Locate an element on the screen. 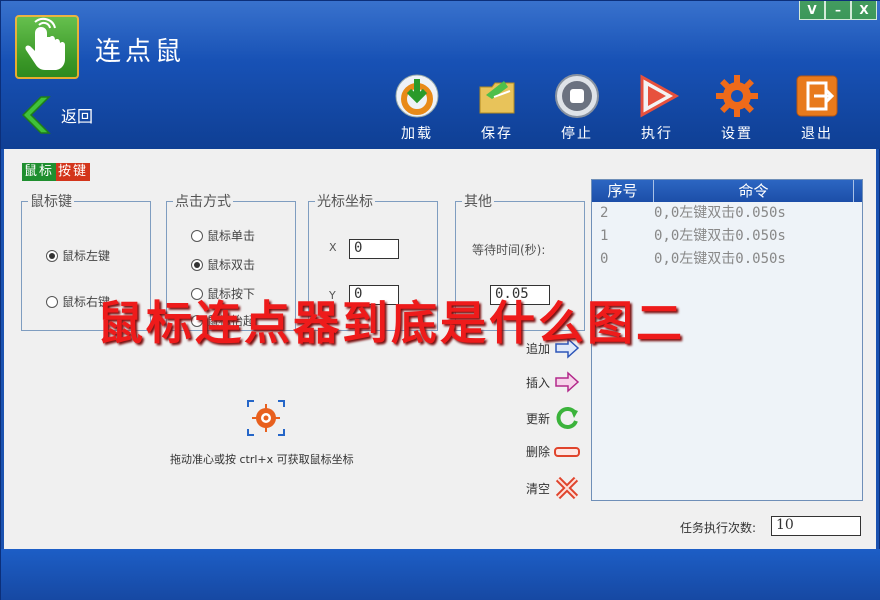 The height and width of the screenshot is (600, 880). clear-label: 清空 is located at coordinates (538, 488).